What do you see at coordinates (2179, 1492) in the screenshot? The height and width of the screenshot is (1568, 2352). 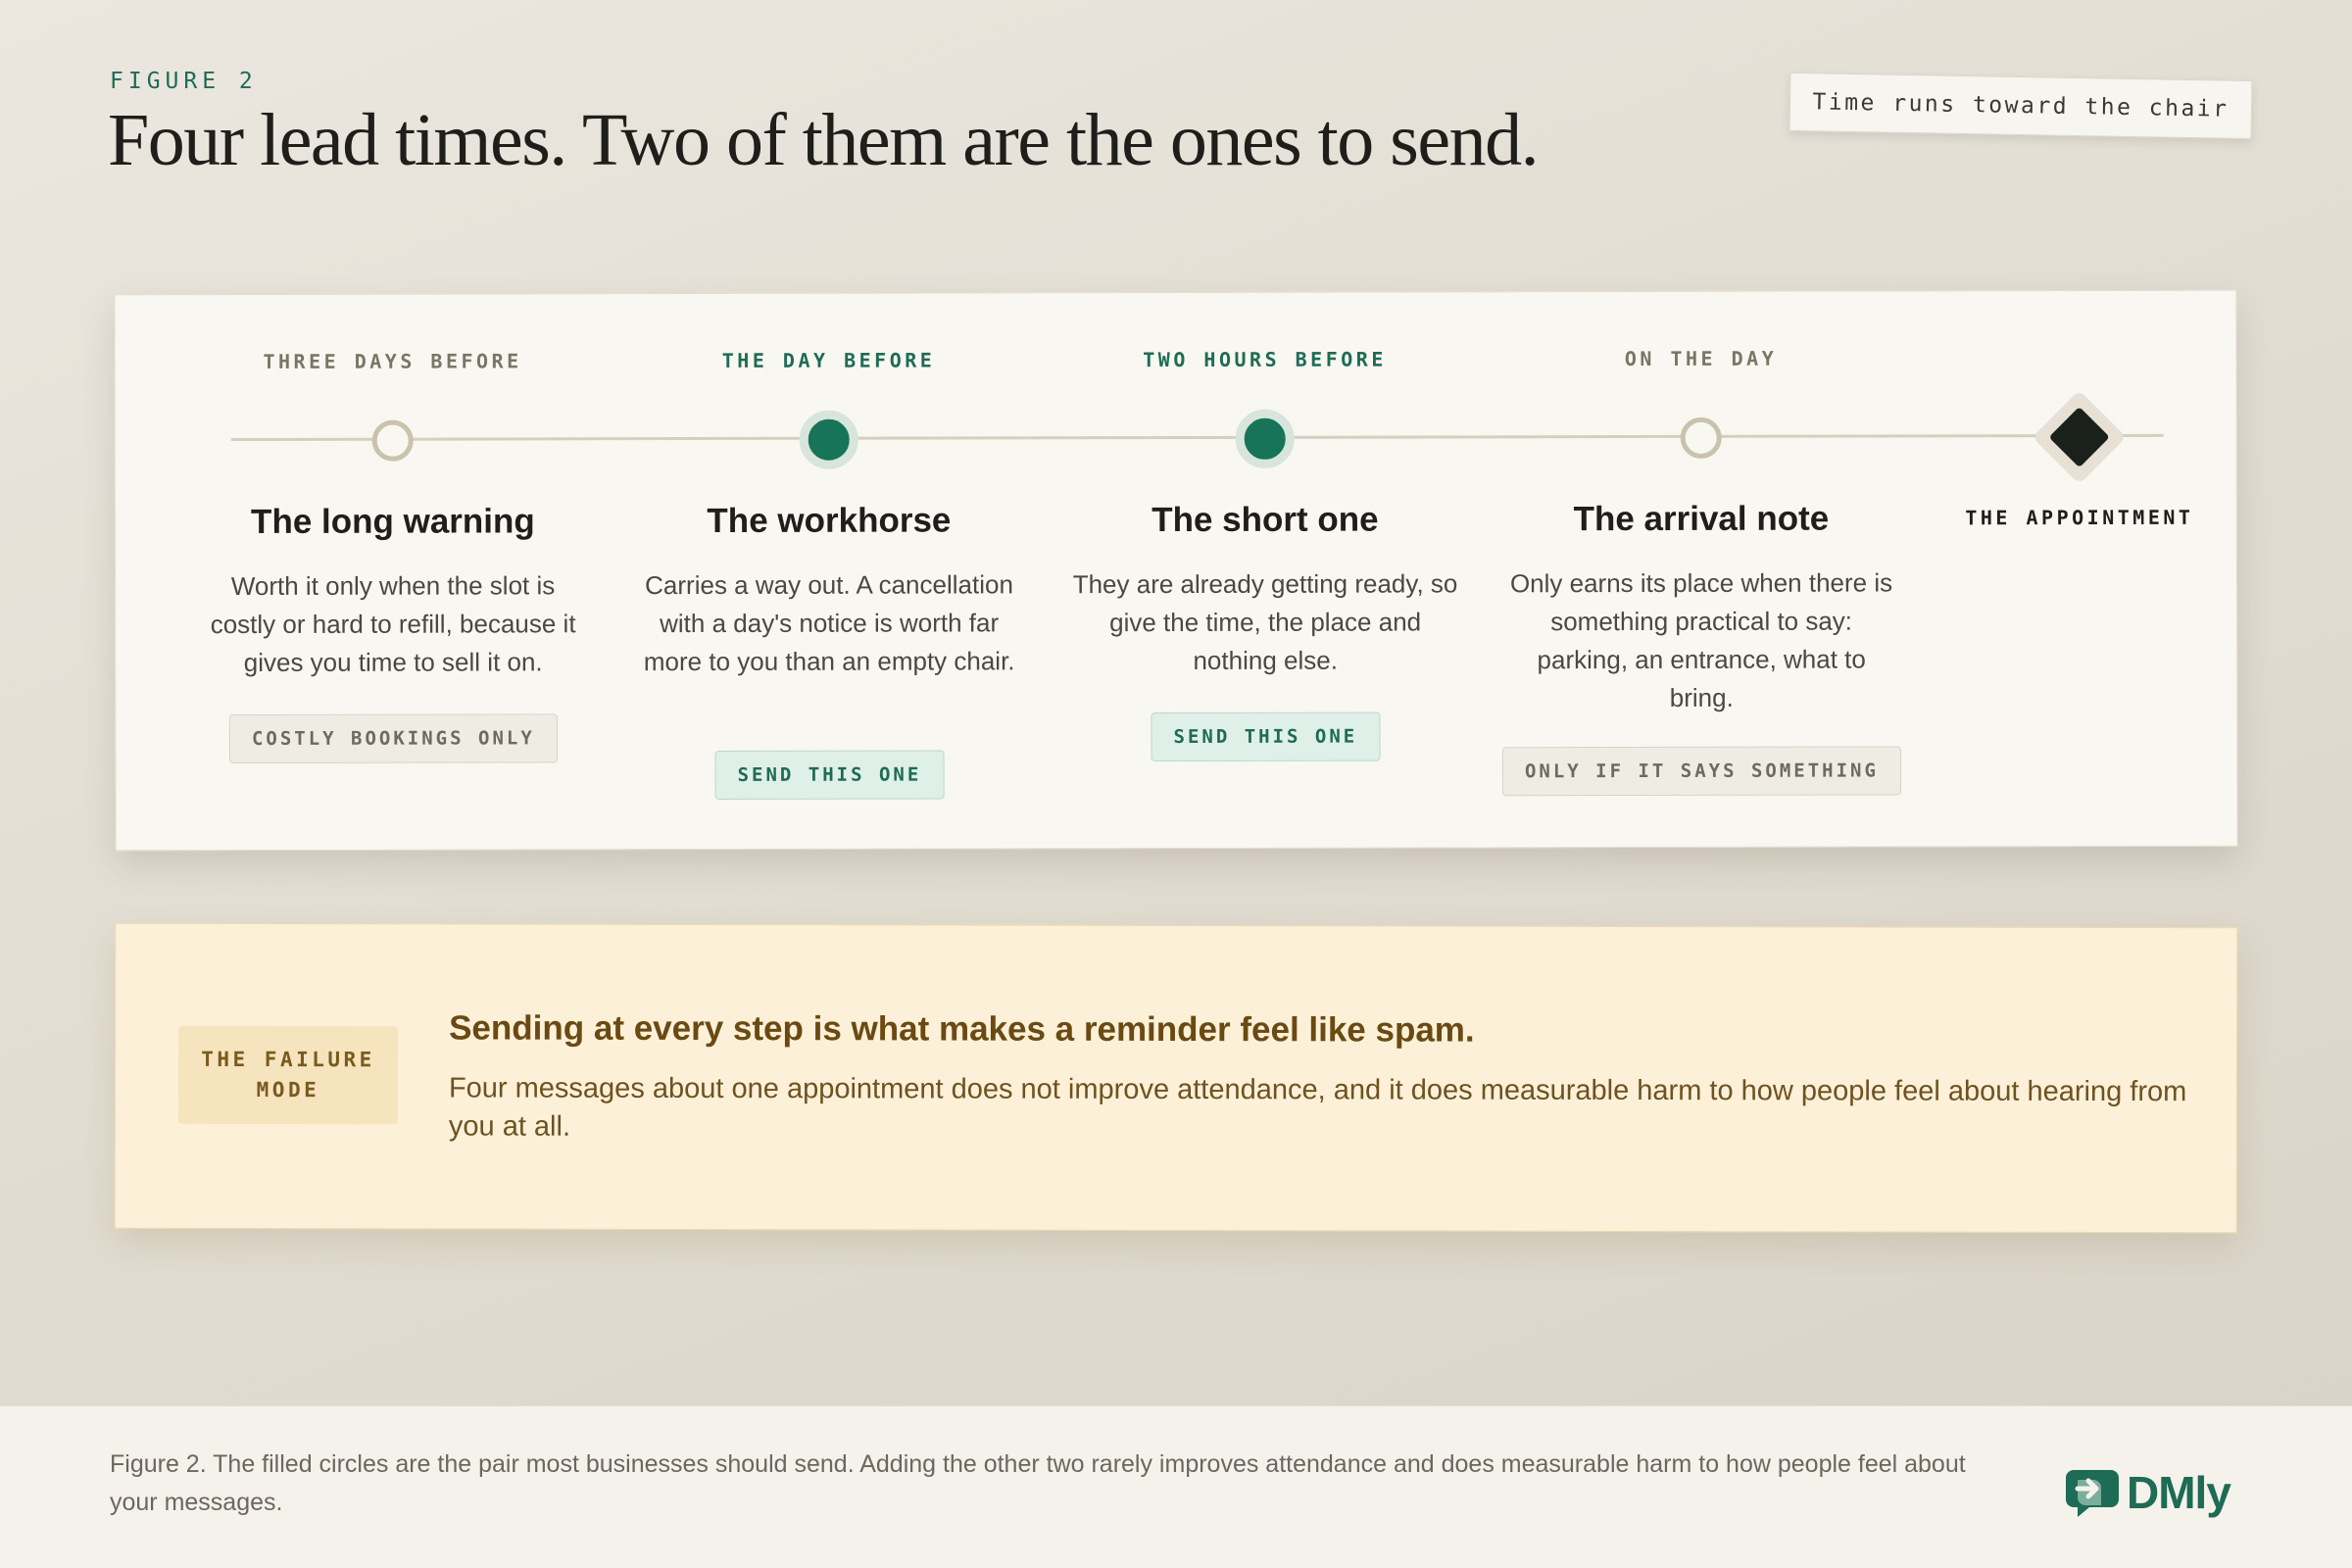 I see `logo-wordmark: DMly` at bounding box center [2179, 1492].